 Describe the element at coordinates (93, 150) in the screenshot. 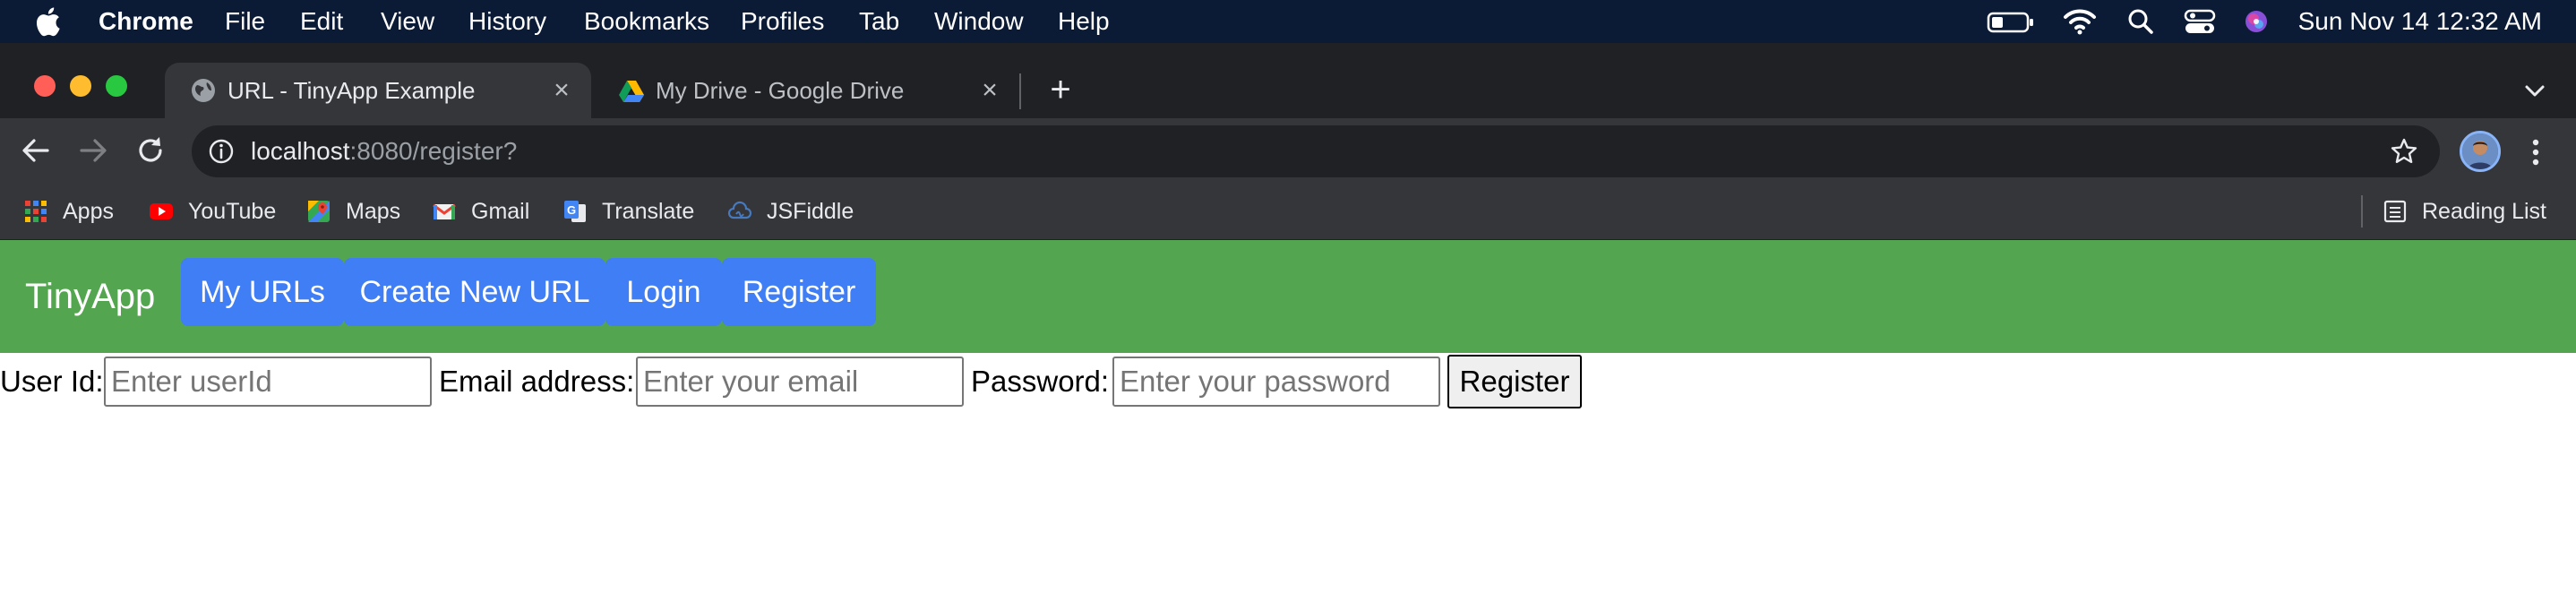

I see `forward-arrow-icon` at that location.